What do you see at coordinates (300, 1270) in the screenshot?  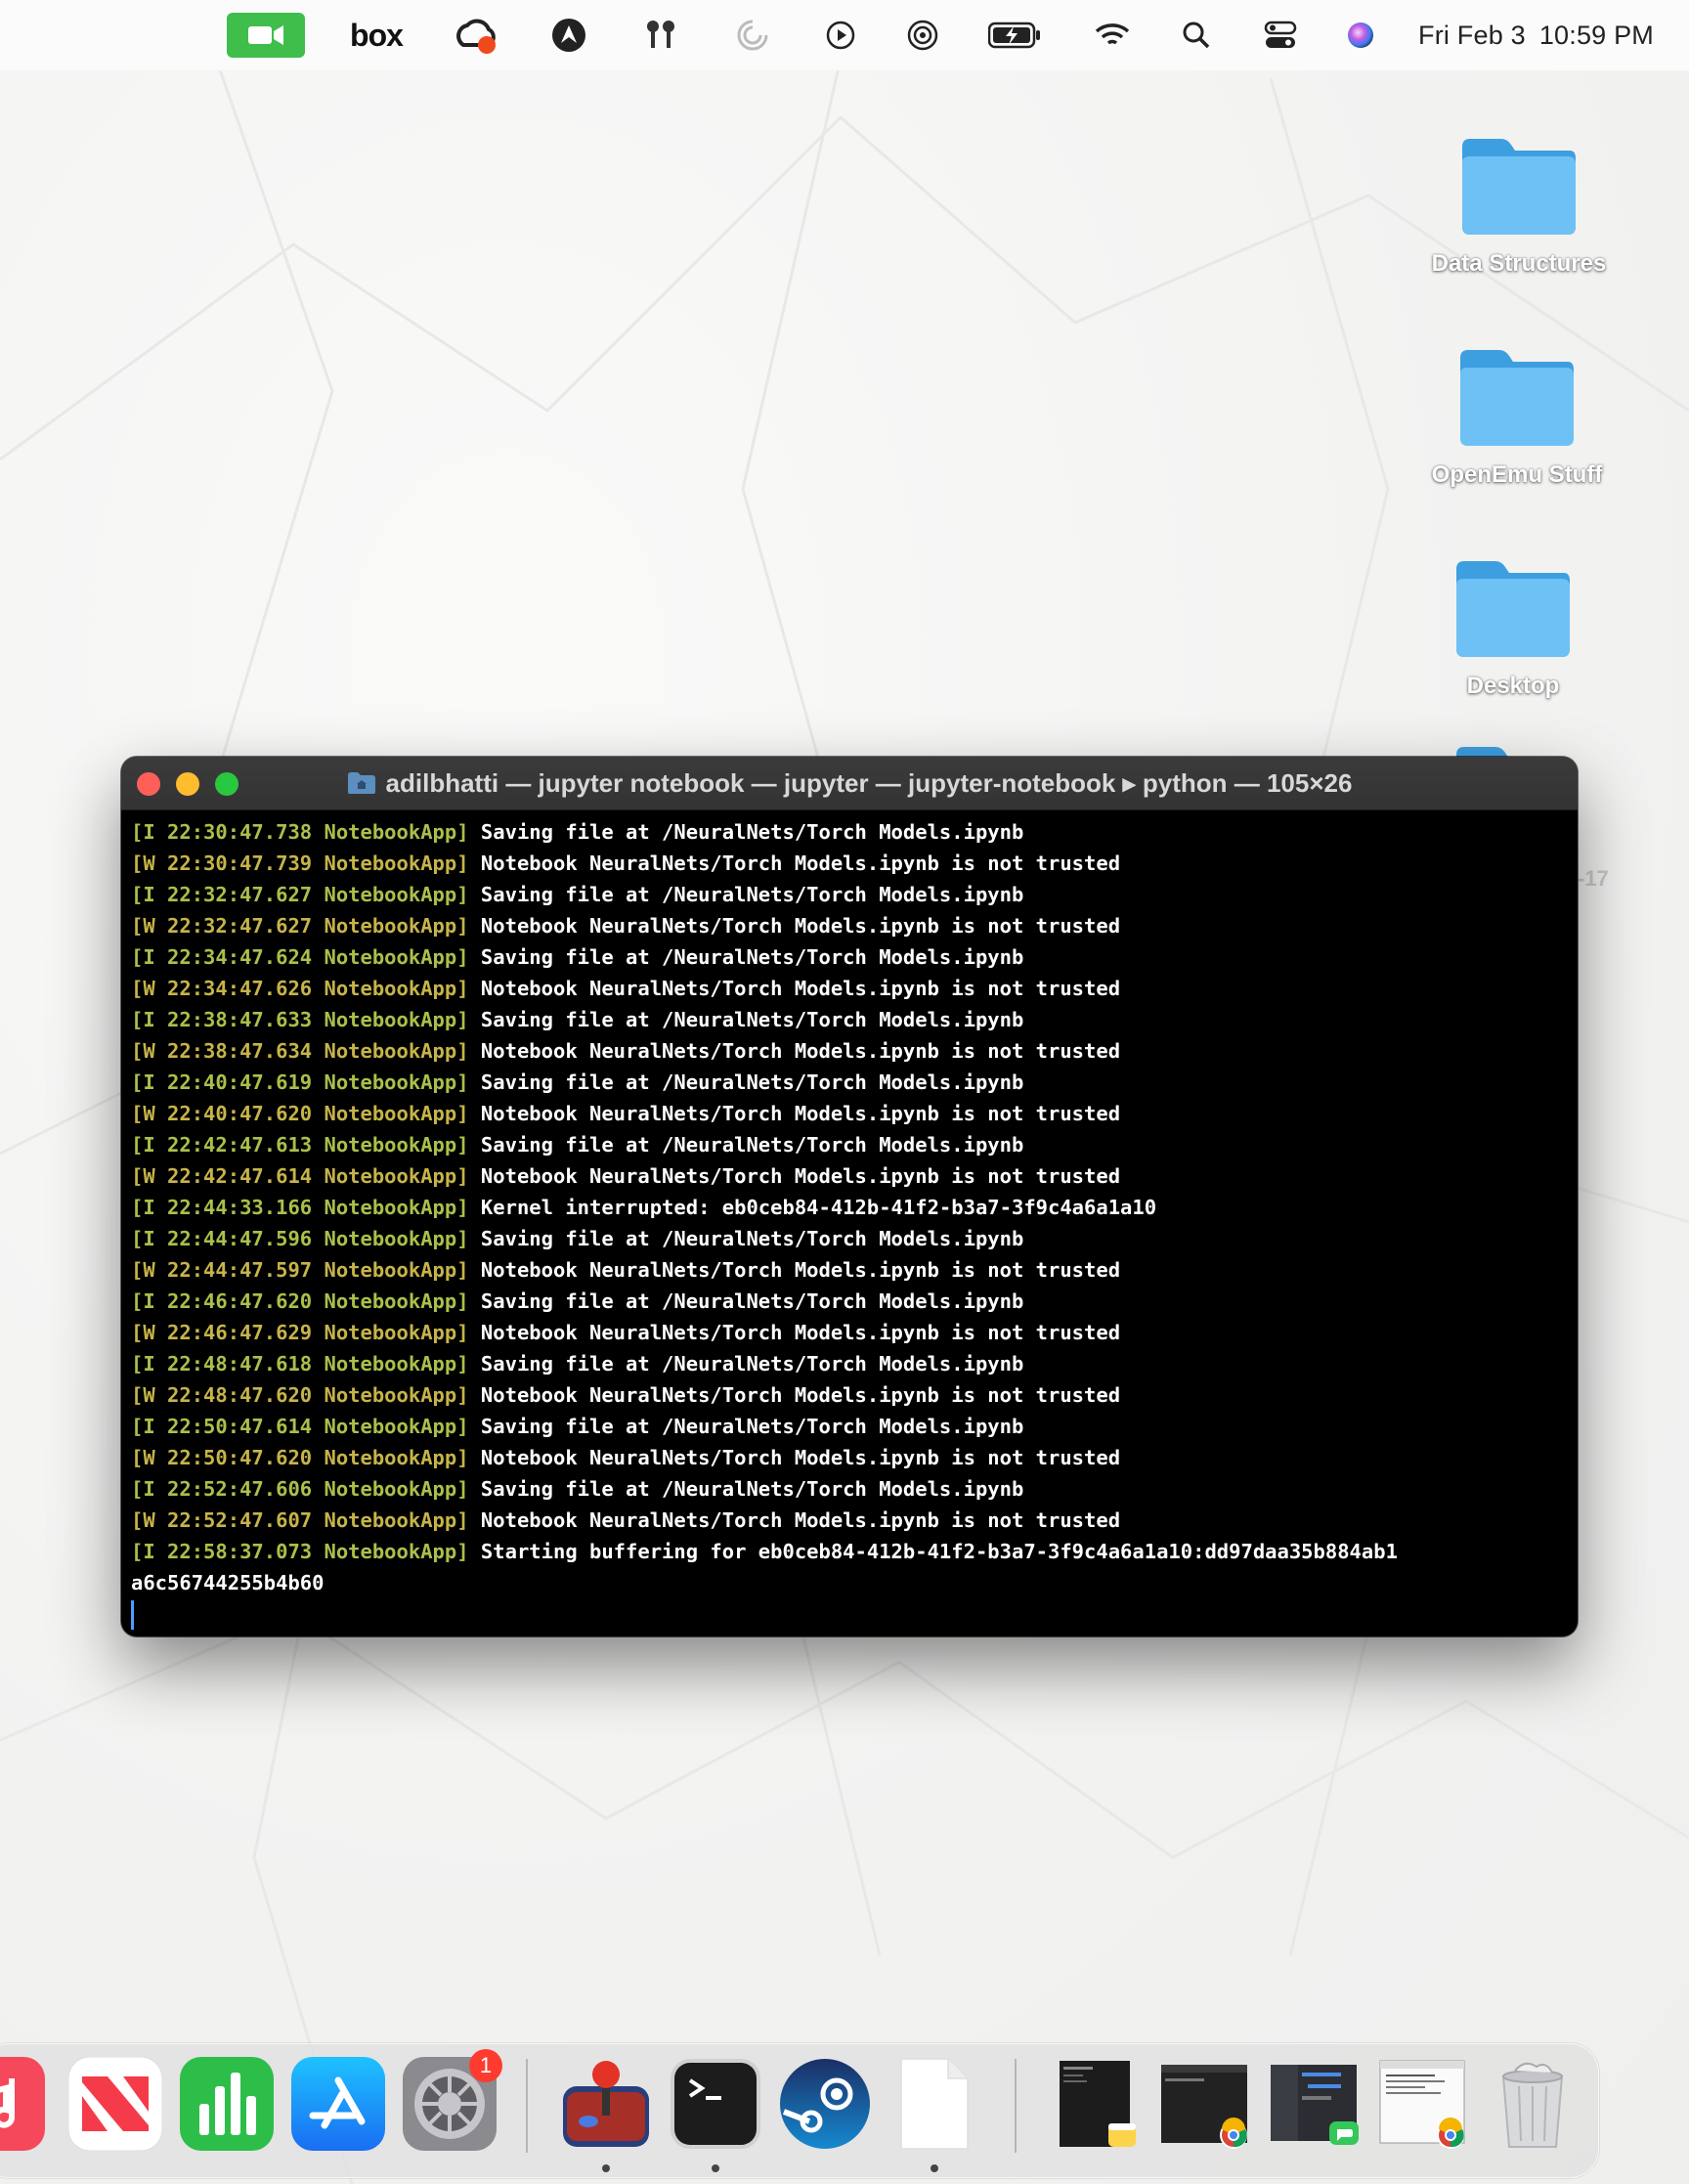 I see `log-tag-warning: [W 22:44:47.597 NotebookApp]` at bounding box center [300, 1270].